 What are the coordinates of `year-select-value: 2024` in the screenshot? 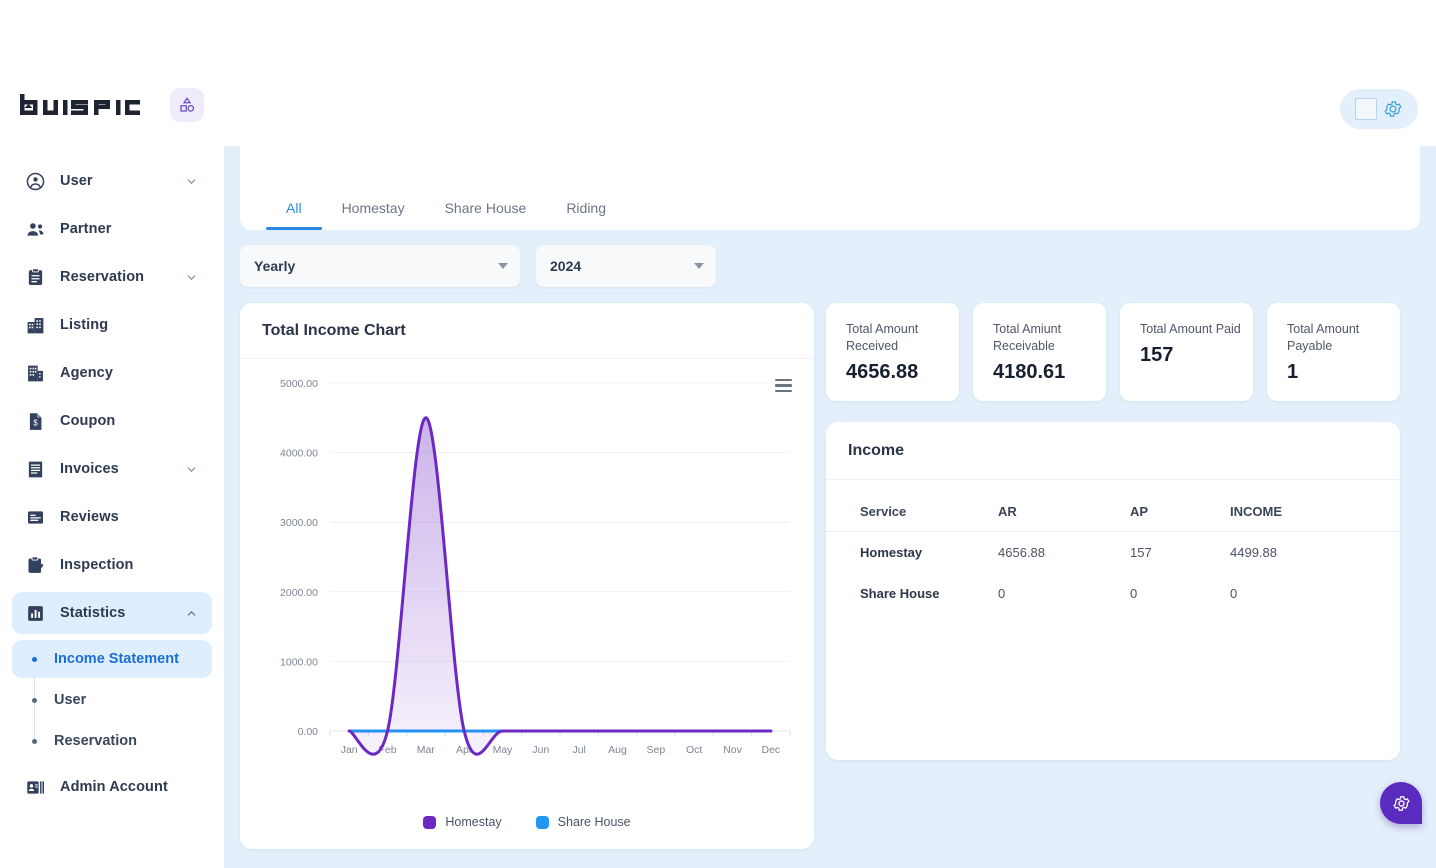 It's located at (566, 266).